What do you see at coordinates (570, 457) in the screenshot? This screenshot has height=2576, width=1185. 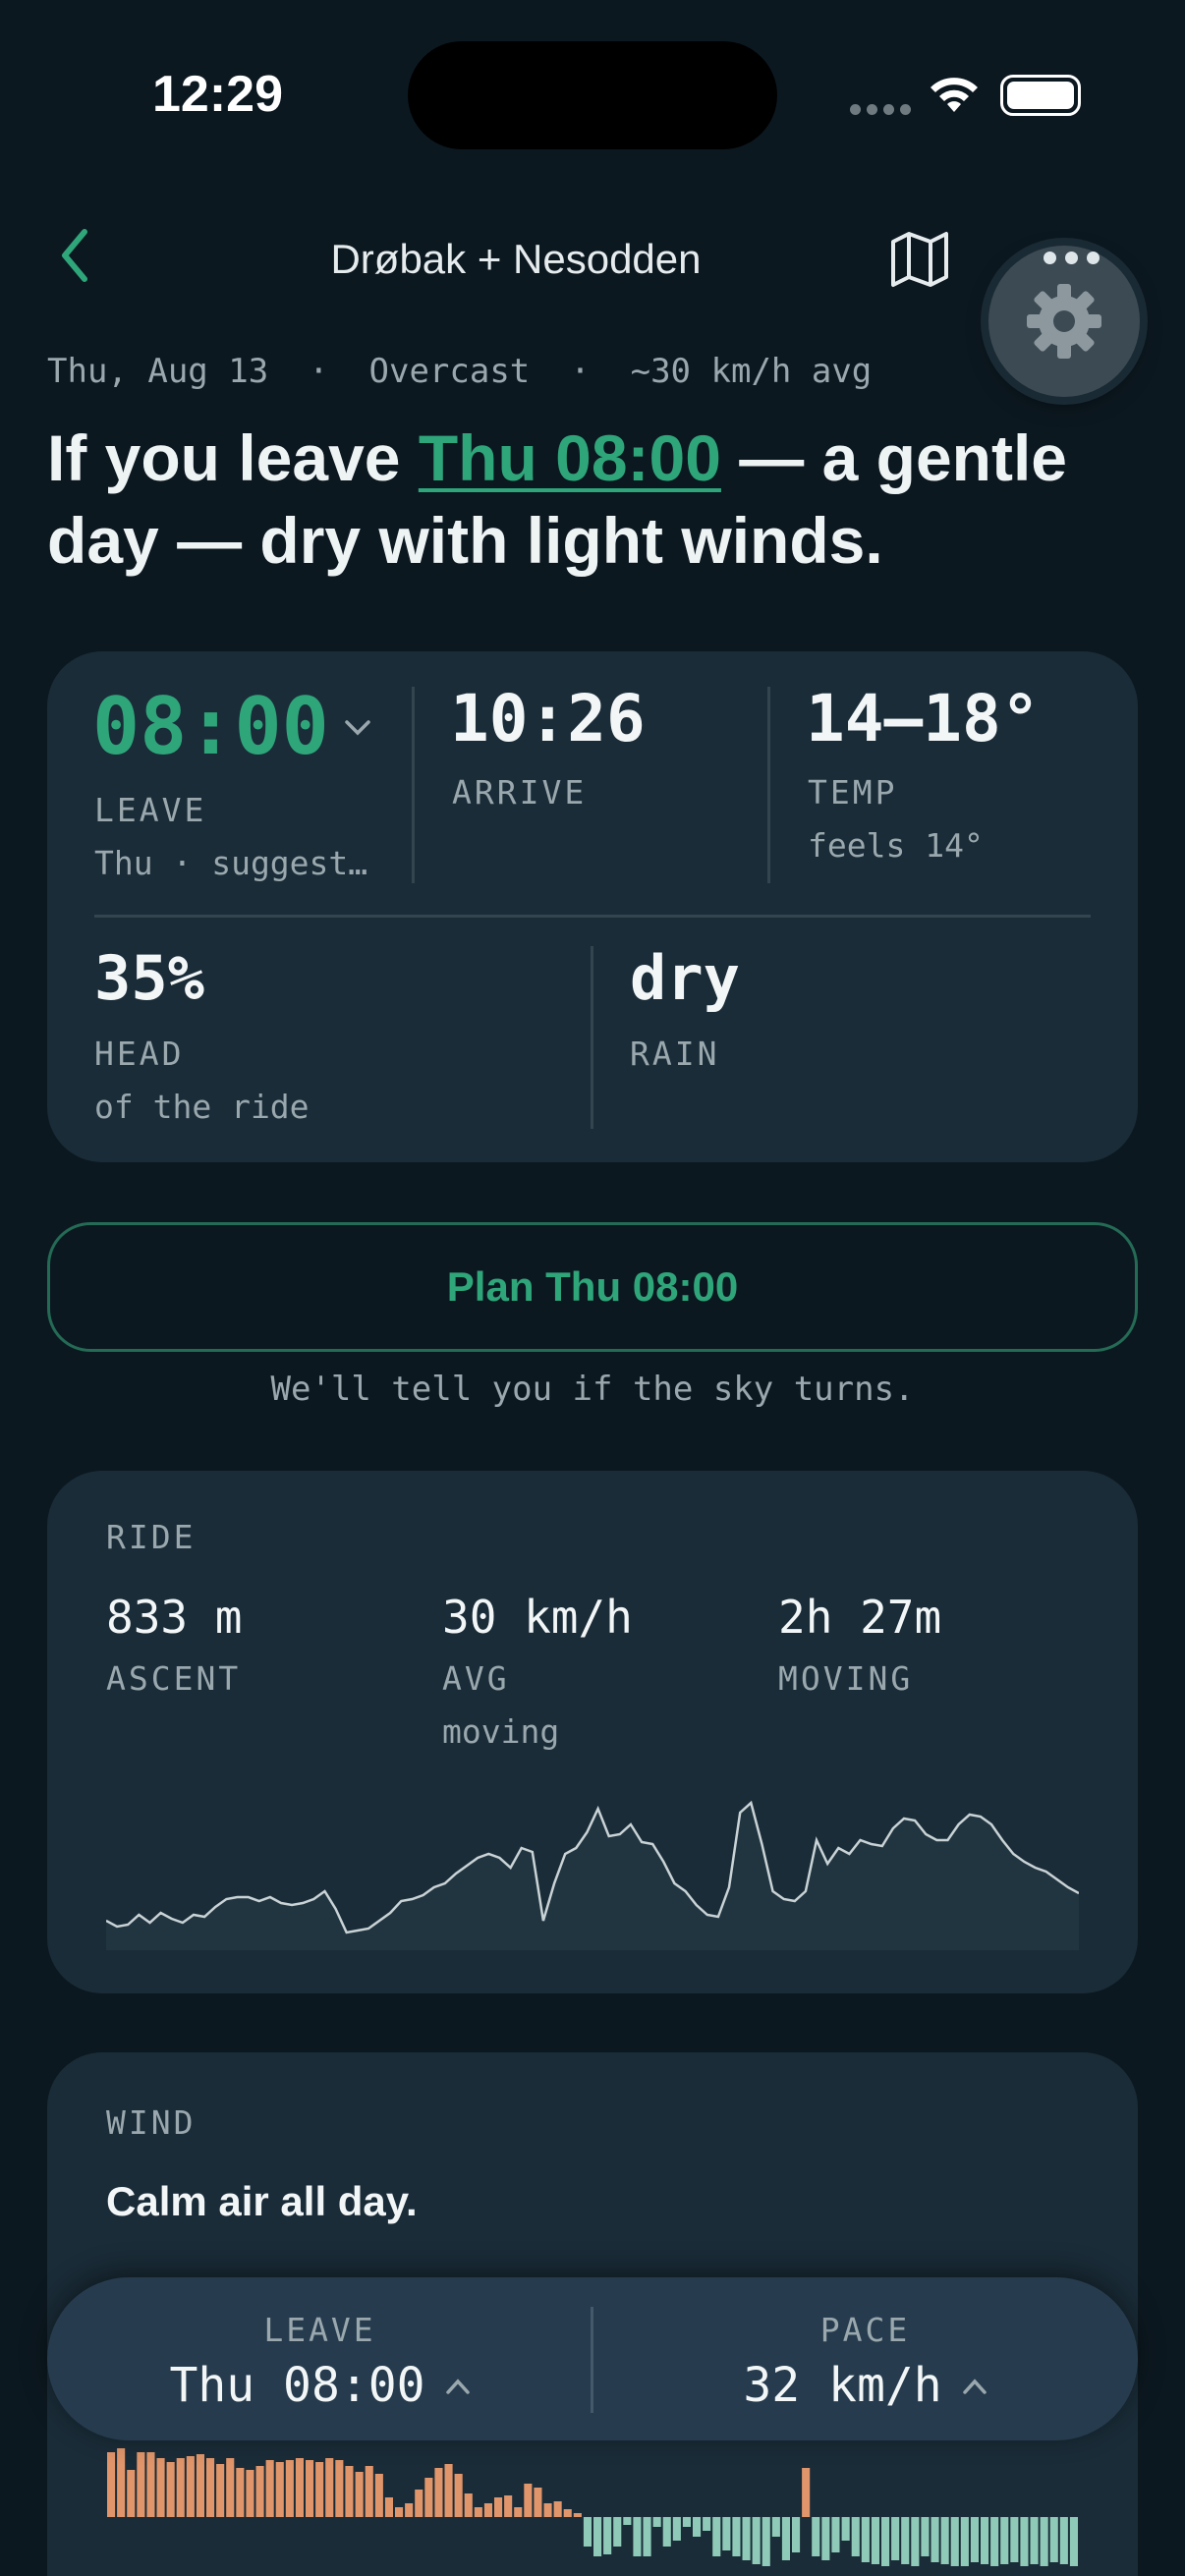 I see `headline-leave-link: Thu 08:00` at bounding box center [570, 457].